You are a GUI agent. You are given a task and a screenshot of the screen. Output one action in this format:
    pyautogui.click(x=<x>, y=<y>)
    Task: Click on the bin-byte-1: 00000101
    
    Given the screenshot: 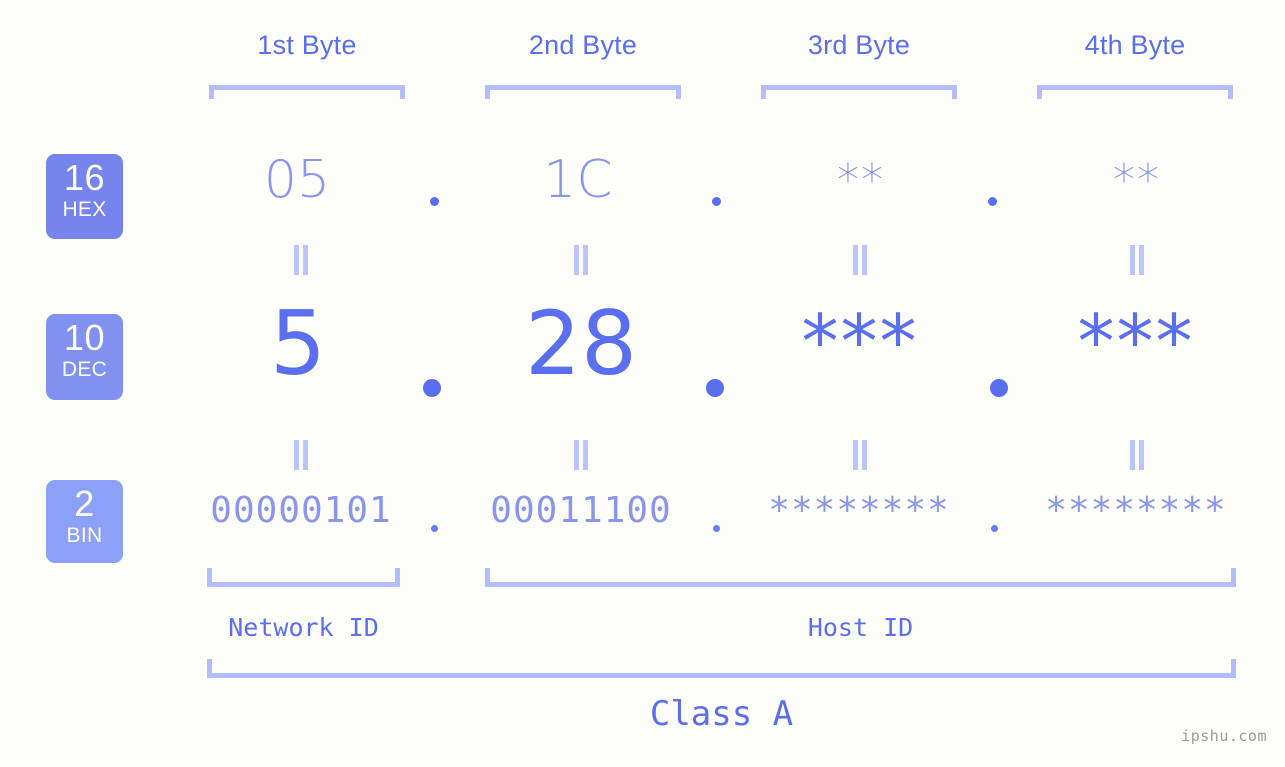 What is the action you would take?
    pyautogui.click(x=301, y=510)
    